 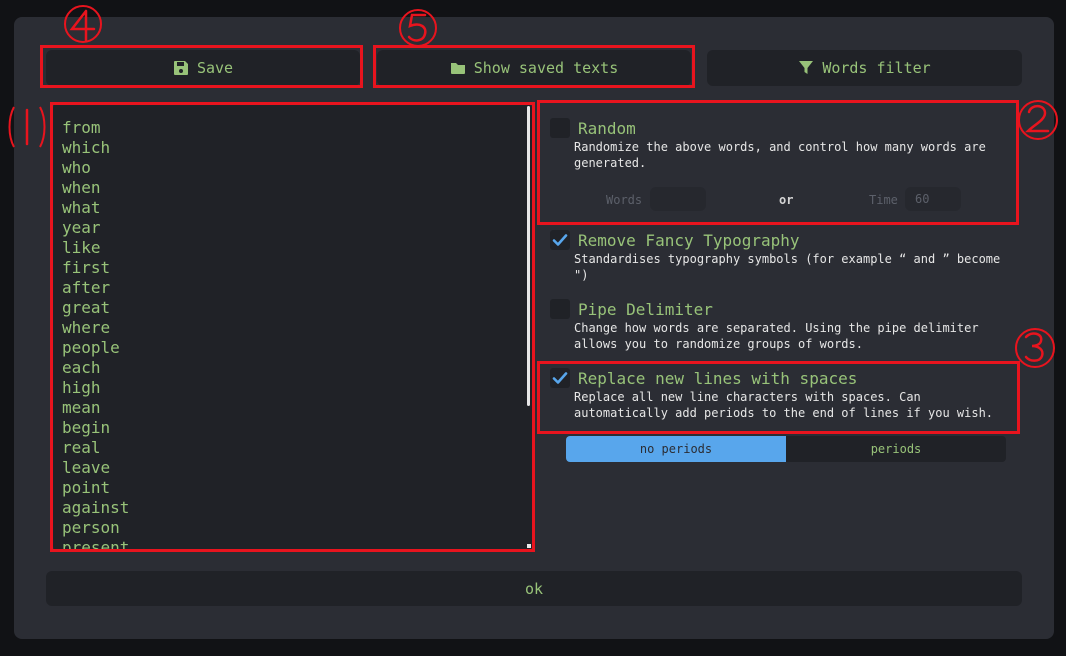 What do you see at coordinates (201, 66) in the screenshot?
I see `annotation-box-save` at bounding box center [201, 66].